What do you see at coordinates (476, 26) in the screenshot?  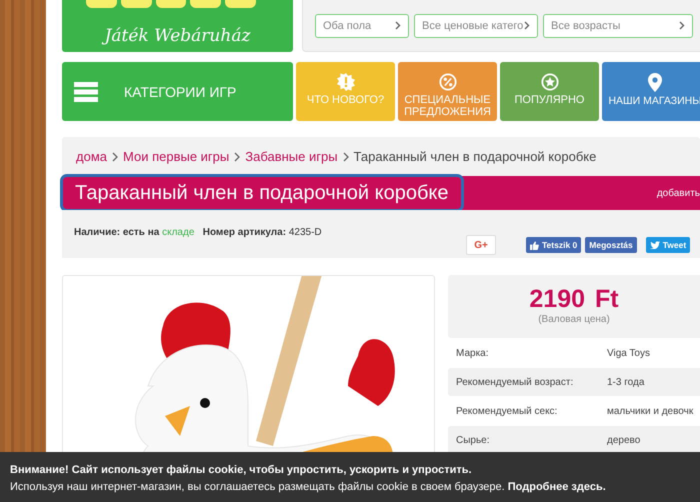 I see `filter-dropdown: Все ценовые катего` at bounding box center [476, 26].